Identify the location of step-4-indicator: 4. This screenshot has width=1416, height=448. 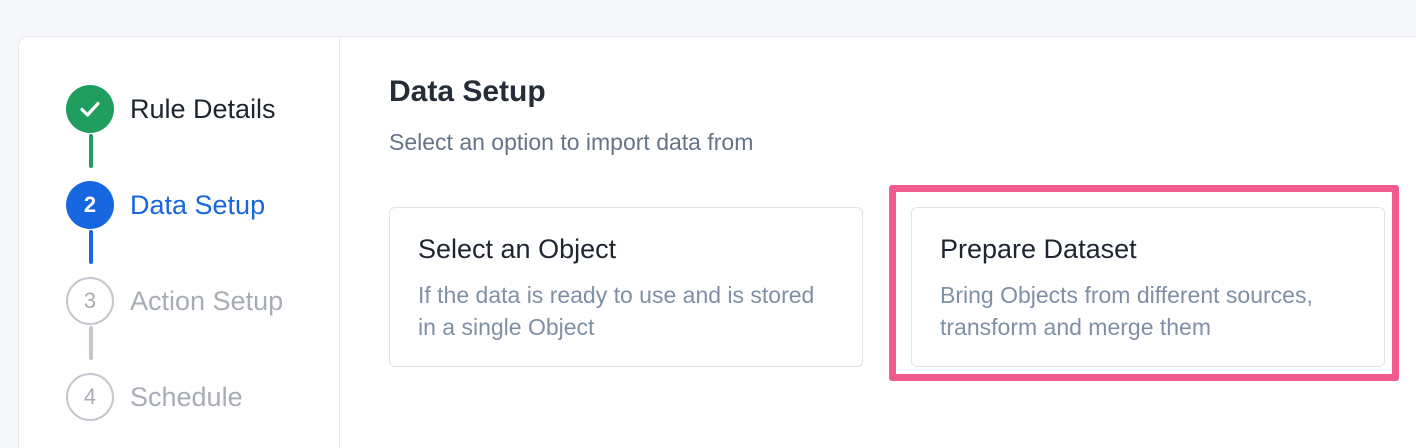
(90, 397).